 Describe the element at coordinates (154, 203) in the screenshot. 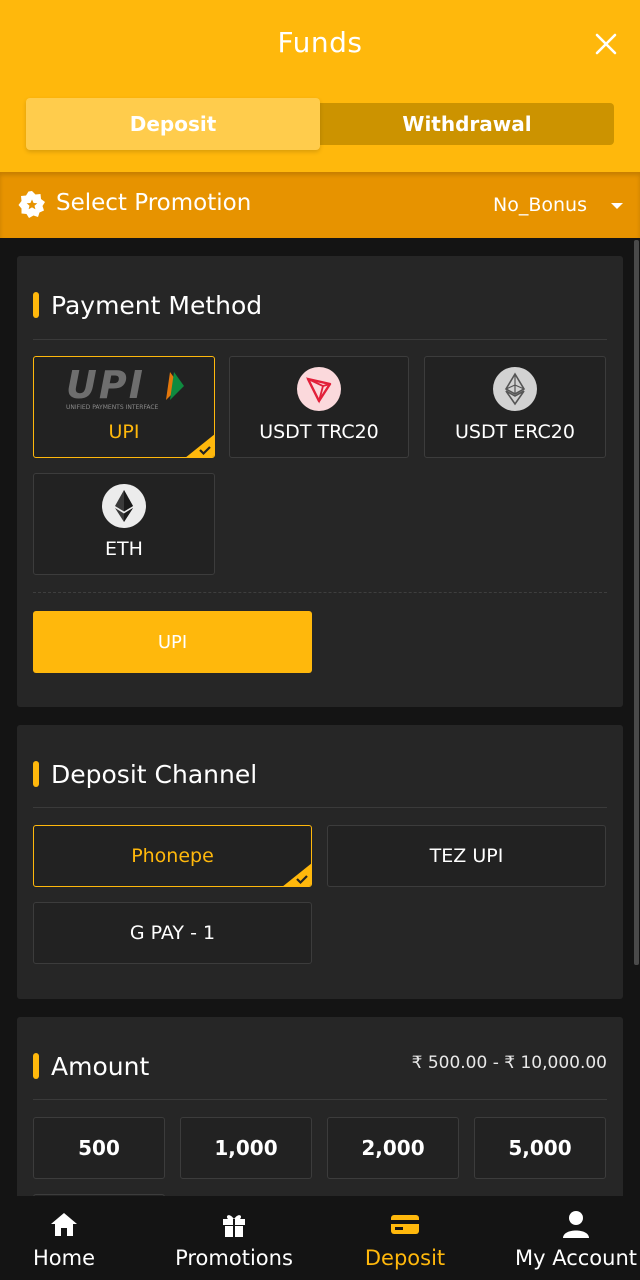

I see `promotion-label: Select Promotion` at that location.